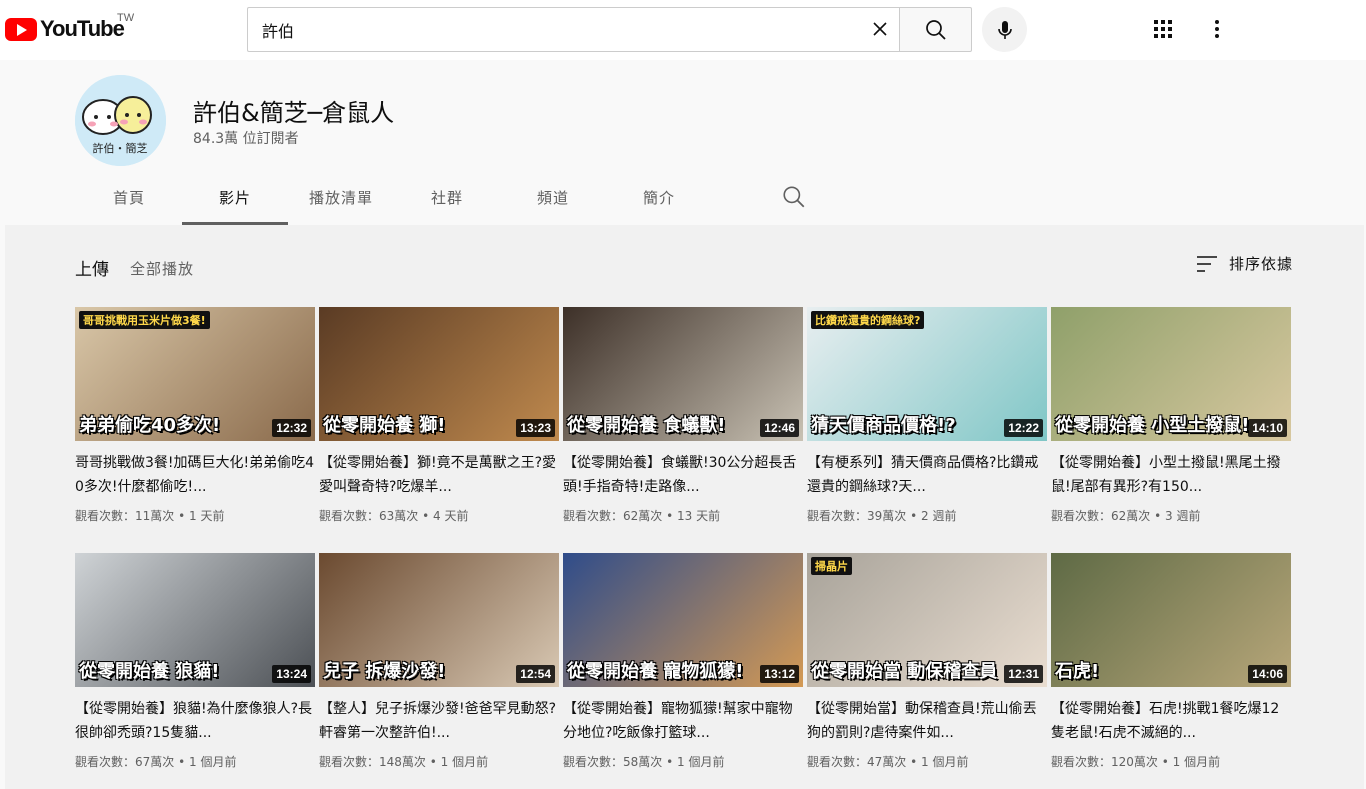  I want to click on video-thumbnail: 從零開始養 狼貓! 13:24, so click(195, 620).